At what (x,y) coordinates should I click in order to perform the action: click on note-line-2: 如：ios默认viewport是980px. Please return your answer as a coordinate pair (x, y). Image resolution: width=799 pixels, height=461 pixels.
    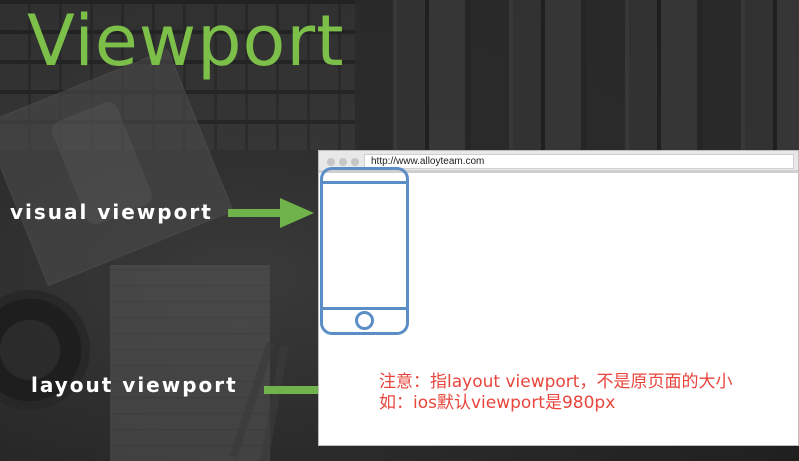
    Looking at the image, I should click on (497, 403).